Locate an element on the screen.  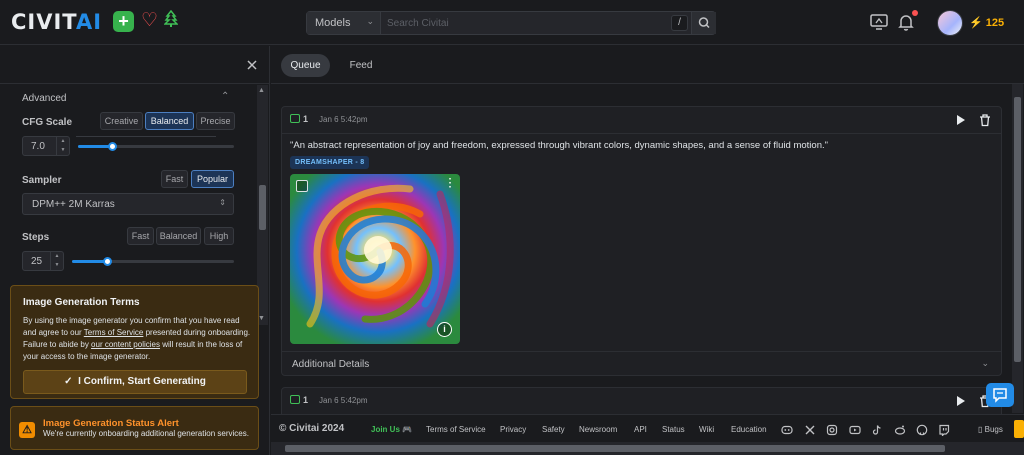
terms-of-service-link: Terms of Service is located at coordinates (114, 332).